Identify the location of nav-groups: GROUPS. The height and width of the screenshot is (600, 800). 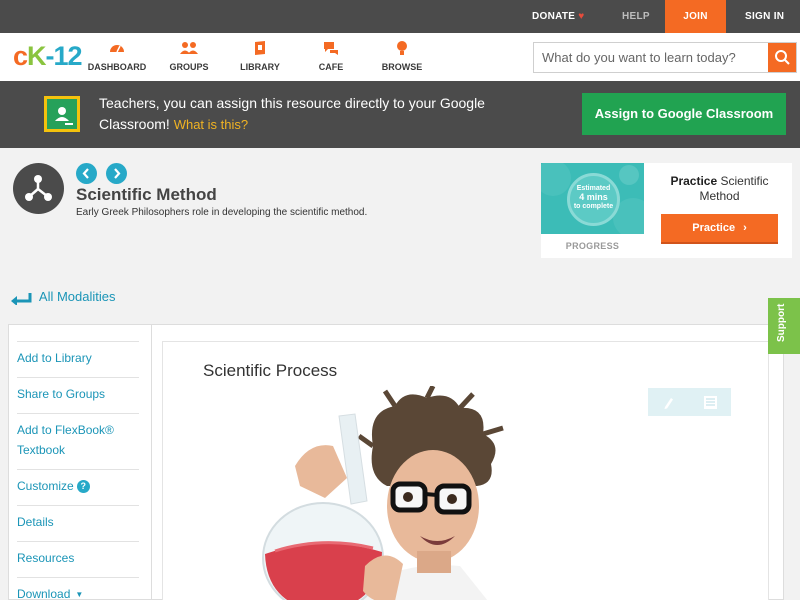
(189, 55).